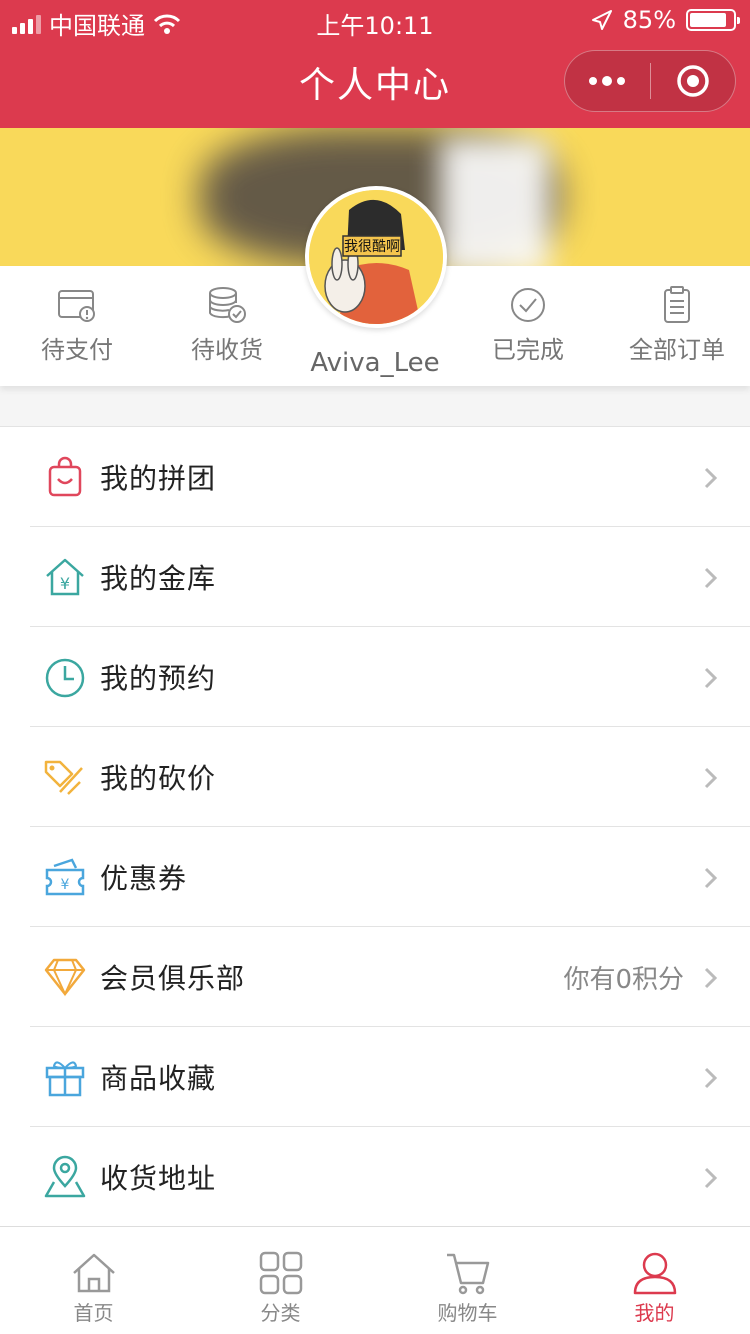  Describe the element at coordinates (467, 1274) in the screenshot. I see `cart-icon` at that location.